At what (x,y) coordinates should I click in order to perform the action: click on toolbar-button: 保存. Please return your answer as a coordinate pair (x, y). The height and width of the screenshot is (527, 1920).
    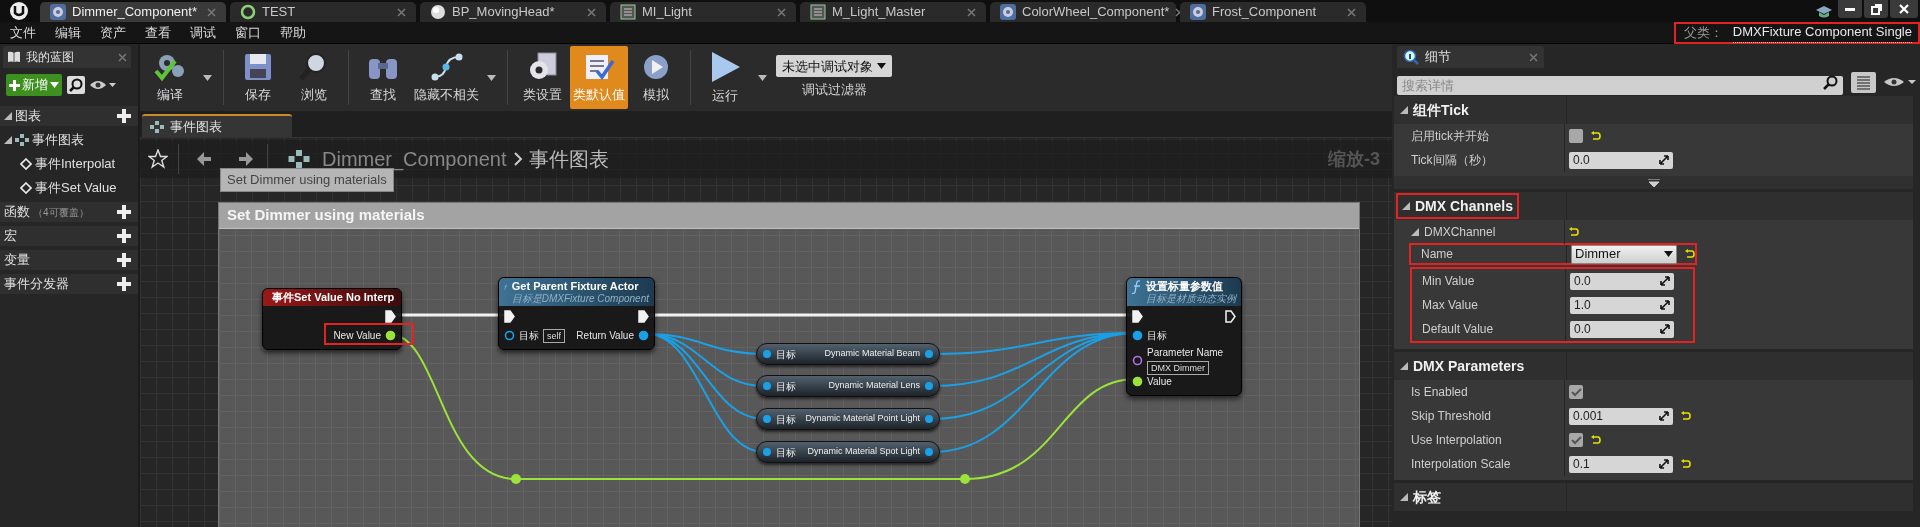
    Looking at the image, I should click on (258, 77).